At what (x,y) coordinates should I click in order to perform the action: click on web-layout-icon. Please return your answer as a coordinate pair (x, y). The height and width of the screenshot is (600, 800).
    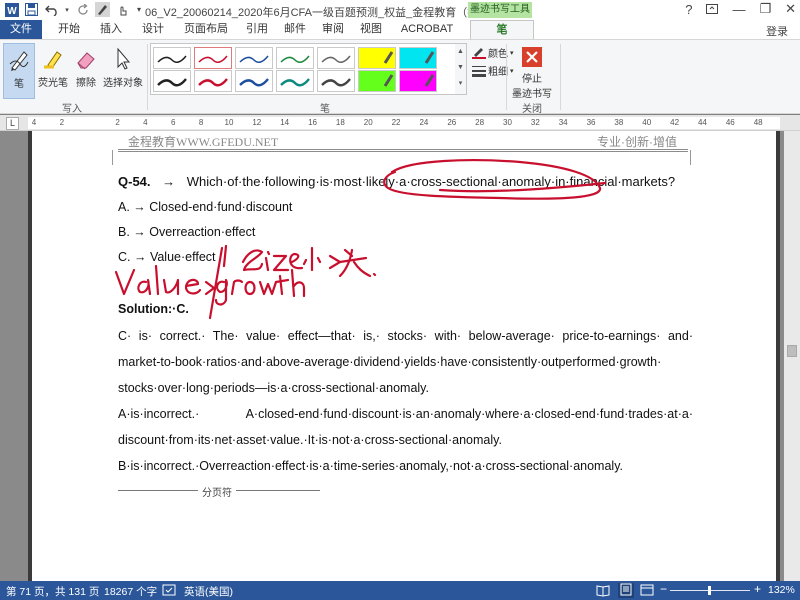
    Looking at the image, I should click on (647, 591).